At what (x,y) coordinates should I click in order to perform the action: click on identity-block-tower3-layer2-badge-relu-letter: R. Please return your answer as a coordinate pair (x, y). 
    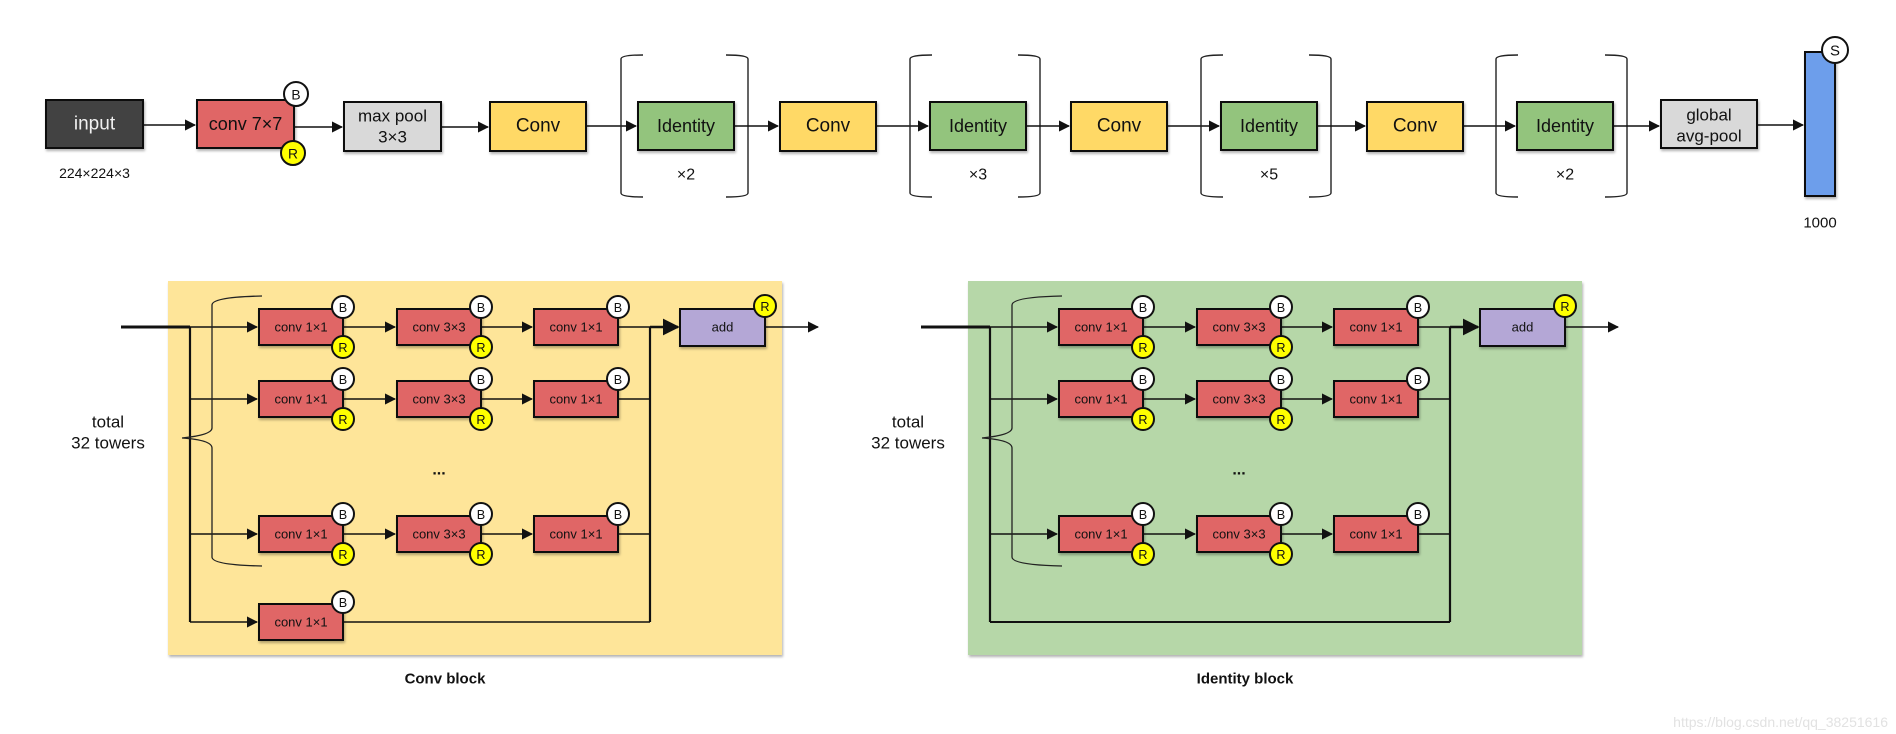
    Looking at the image, I should click on (1280, 555).